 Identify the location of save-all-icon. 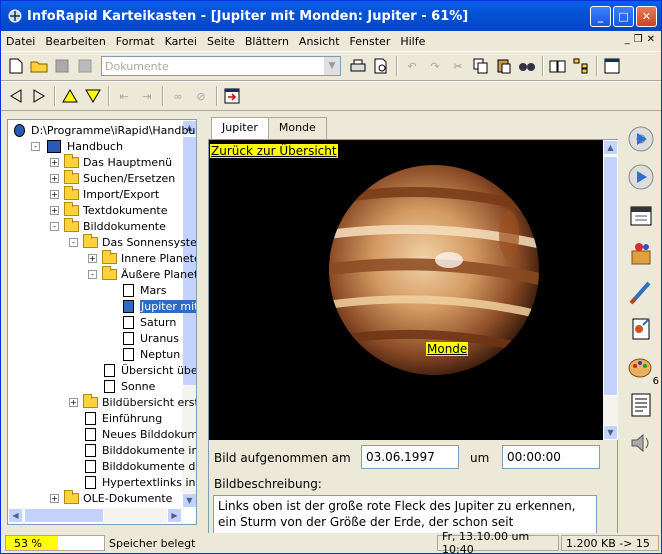
(85, 66).